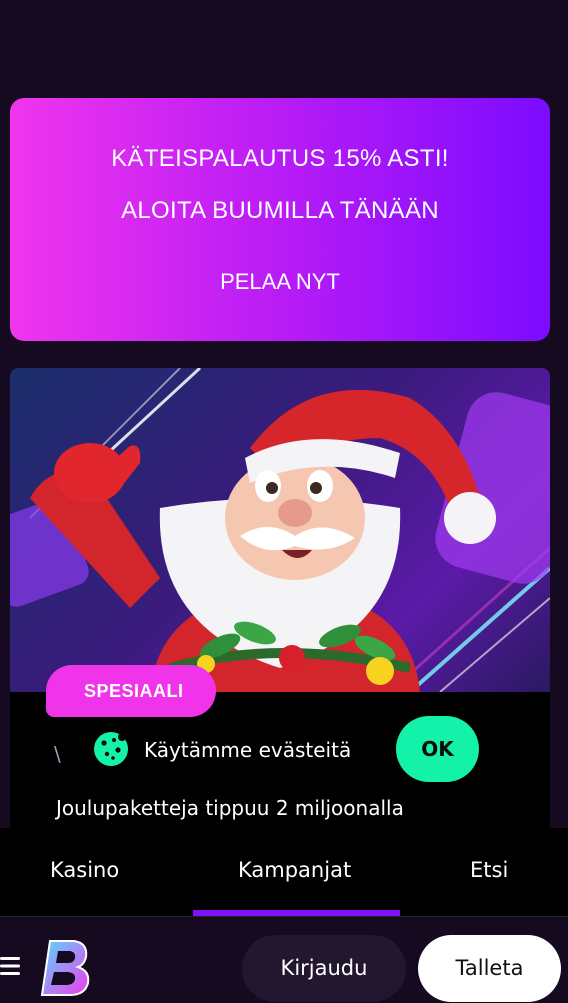 The image size is (568, 1003). I want to click on deposit-button: Talleta, so click(489, 968).